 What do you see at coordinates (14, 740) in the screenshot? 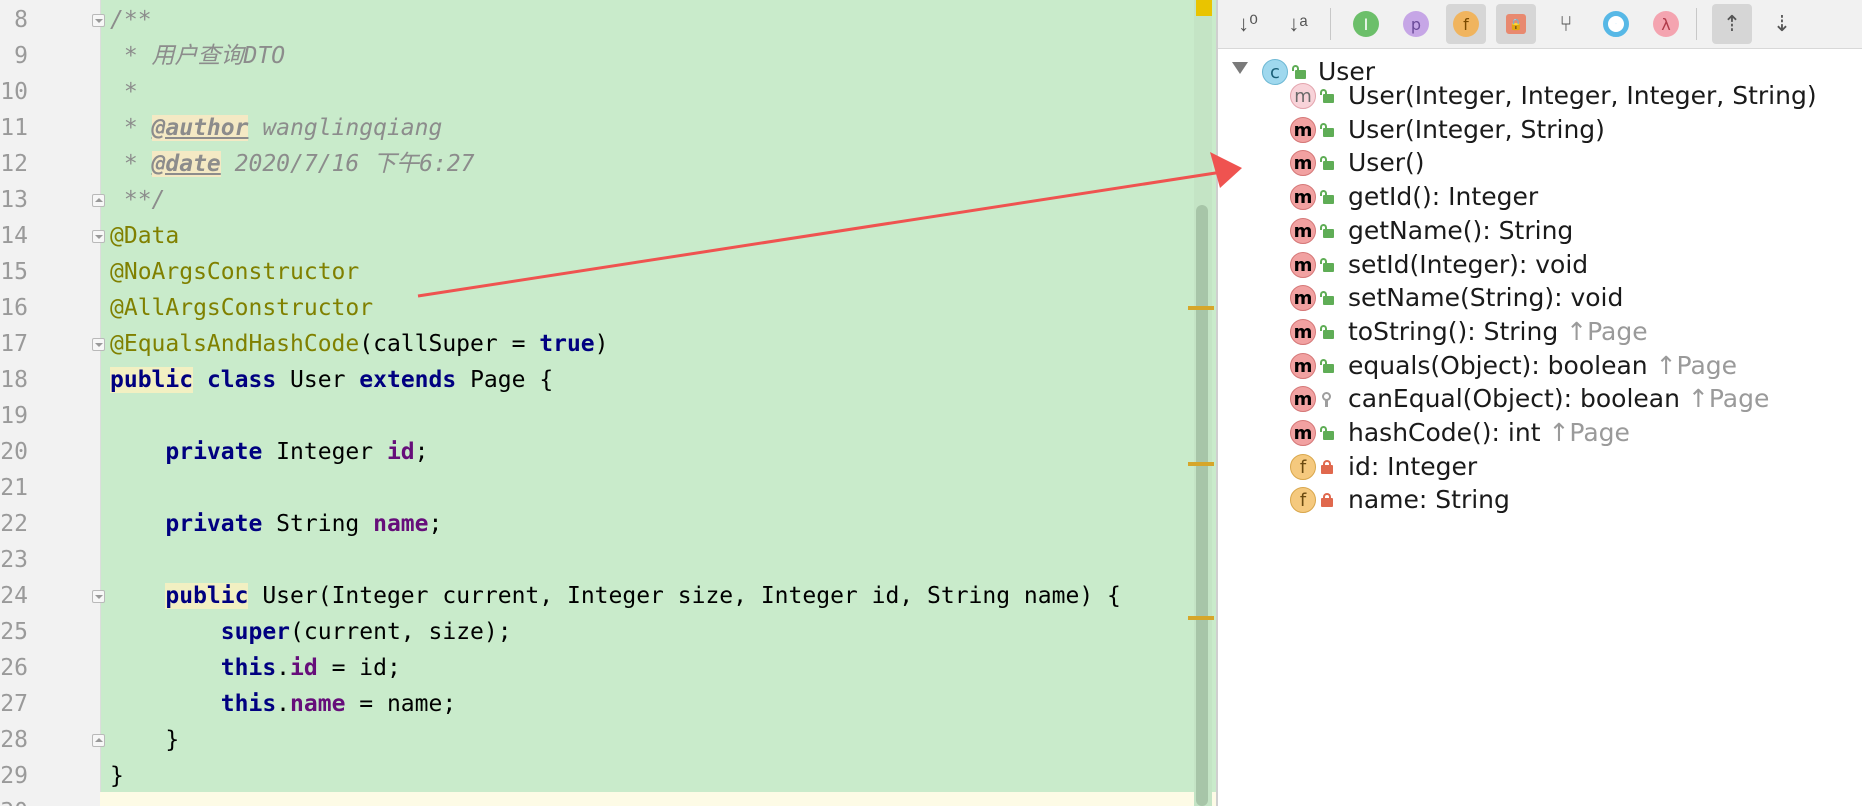
I see `line-number: 28` at bounding box center [14, 740].